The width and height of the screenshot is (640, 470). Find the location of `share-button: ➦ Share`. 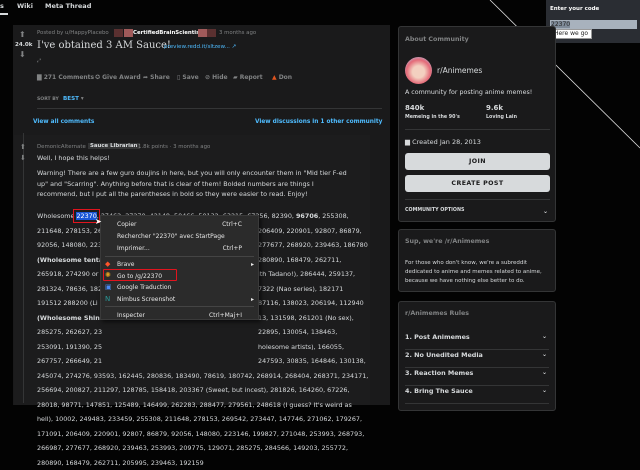

share-button: ➦ Share is located at coordinates (156, 77).